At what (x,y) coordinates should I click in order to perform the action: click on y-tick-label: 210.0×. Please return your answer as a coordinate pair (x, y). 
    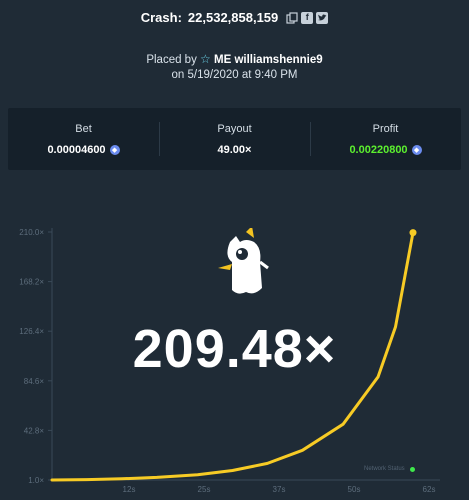
    Looking at the image, I should click on (31, 232).